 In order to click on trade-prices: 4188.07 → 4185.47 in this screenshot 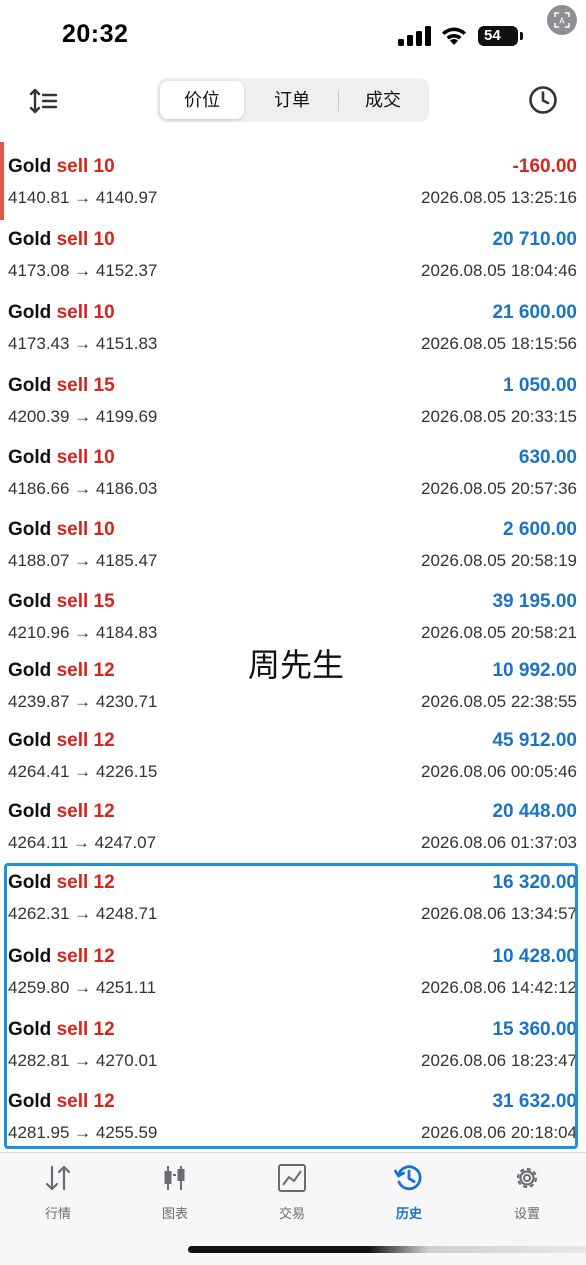, I will do `click(83, 560)`.